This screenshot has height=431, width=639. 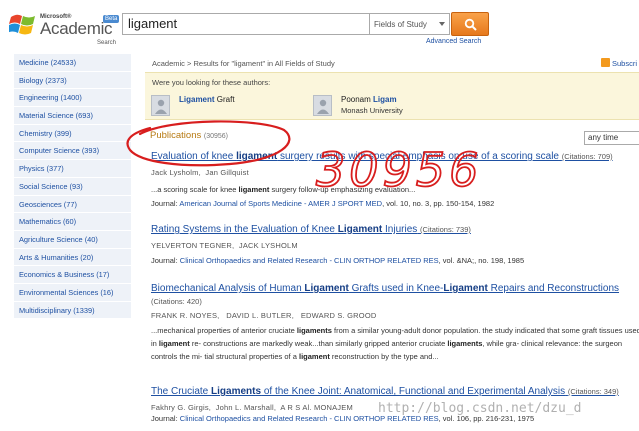 I want to click on time-filter-select: any time, so click(x=611, y=138).